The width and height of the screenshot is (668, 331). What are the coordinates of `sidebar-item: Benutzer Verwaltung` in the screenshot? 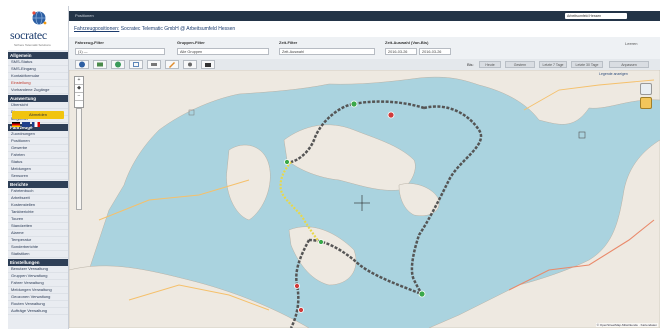 It's located at (38, 269).